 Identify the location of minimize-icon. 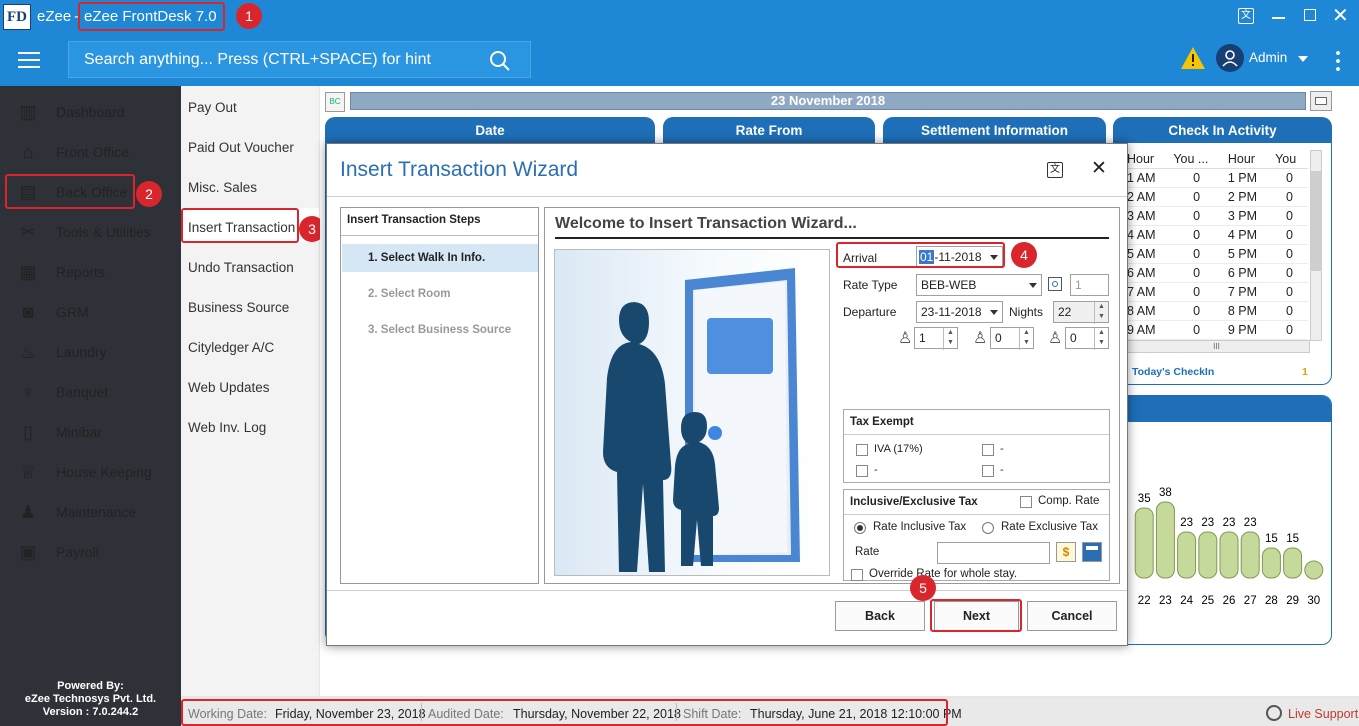
(1278, 18).